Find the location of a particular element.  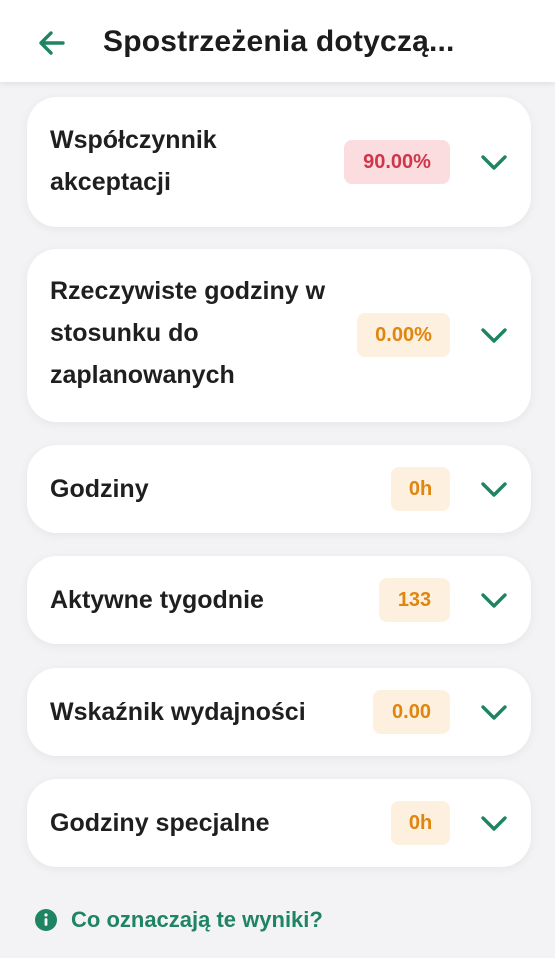

metric-card-special-hours: Godziny specjalne 0h is located at coordinates (279, 823).